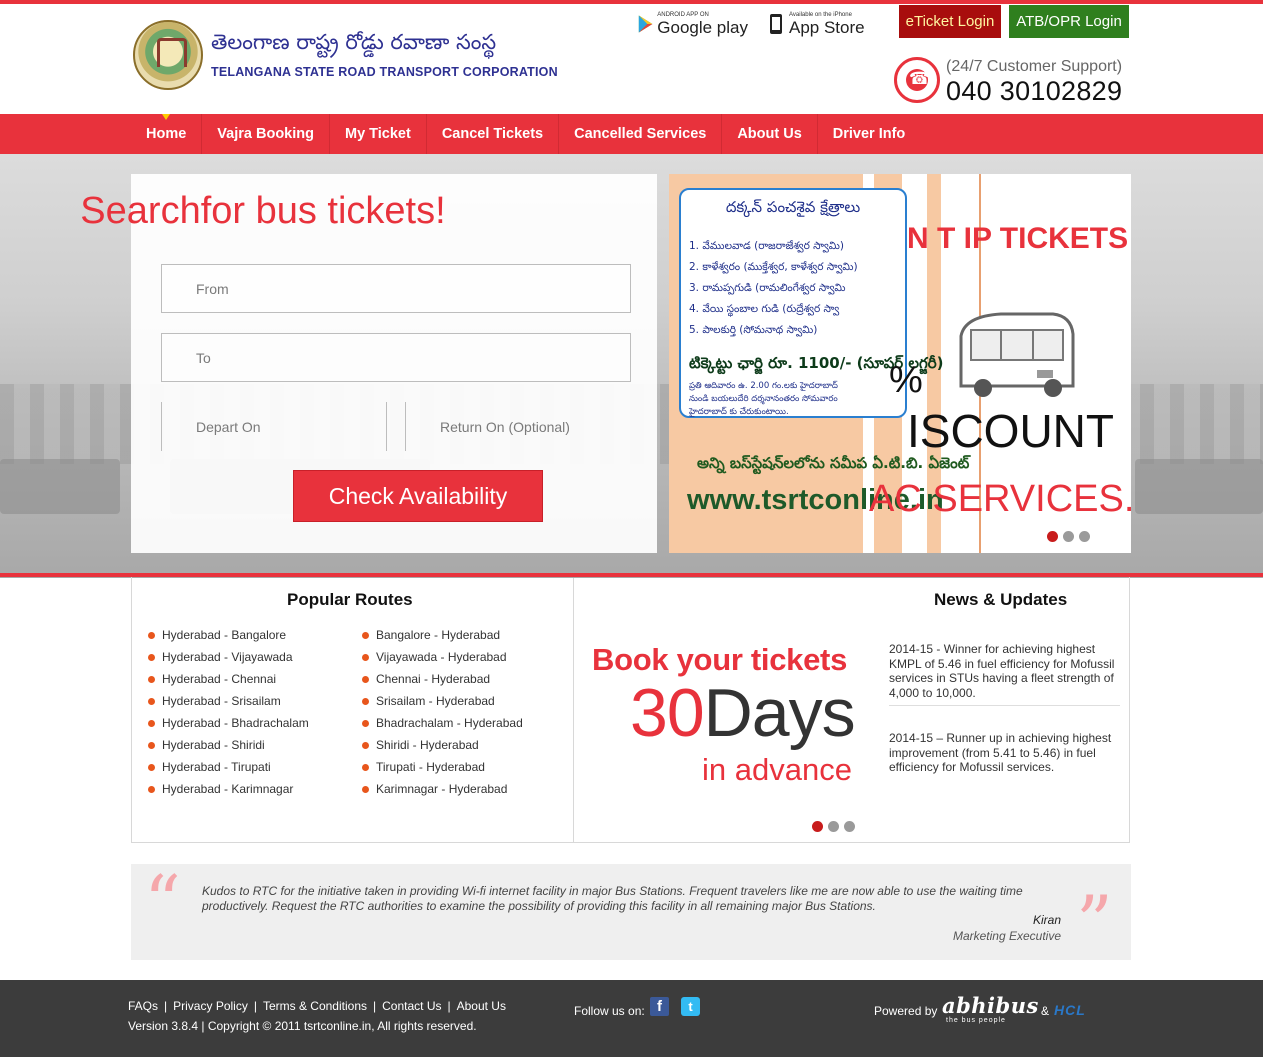 The image size is (1263, 1057). I want to click on route-link: Bangalore - Hyderabad, so click(442, 635).